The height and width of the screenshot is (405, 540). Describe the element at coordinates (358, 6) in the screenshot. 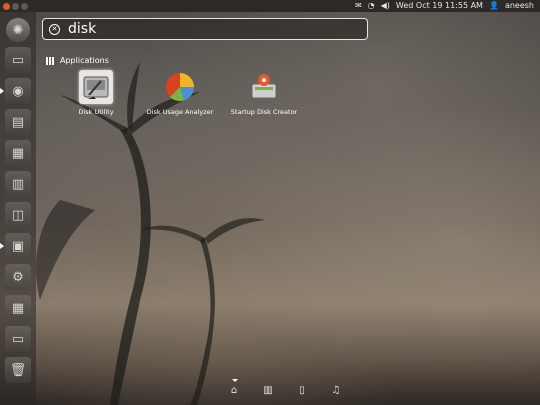

I see `mail-icon: ✉` at that location.